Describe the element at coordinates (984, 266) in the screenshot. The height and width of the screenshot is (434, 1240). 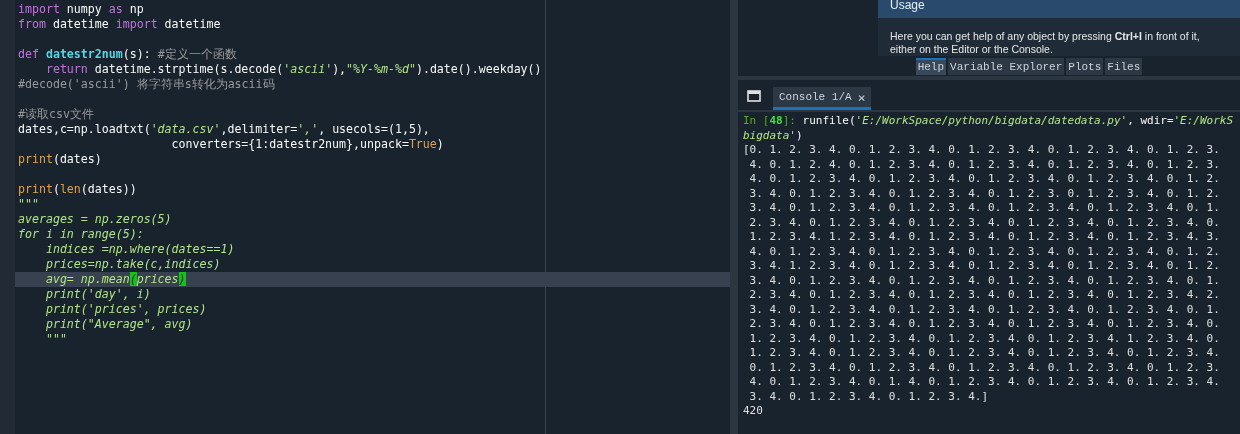
I see `console-output-line: 3. 4. 1. 2. 3. 4. 0. 1. 2. 3. 4. 0. 1. 2. 3. 4. 0. 1. 2. 3. 4. 0. 1. 2.` at that location.